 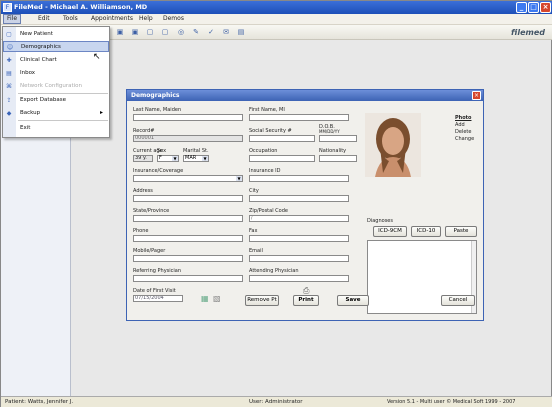 What do you see at coordinates (196, 32) in the screenshot?
I see `edit-icon: ✎` at bounding box center [196, 32].